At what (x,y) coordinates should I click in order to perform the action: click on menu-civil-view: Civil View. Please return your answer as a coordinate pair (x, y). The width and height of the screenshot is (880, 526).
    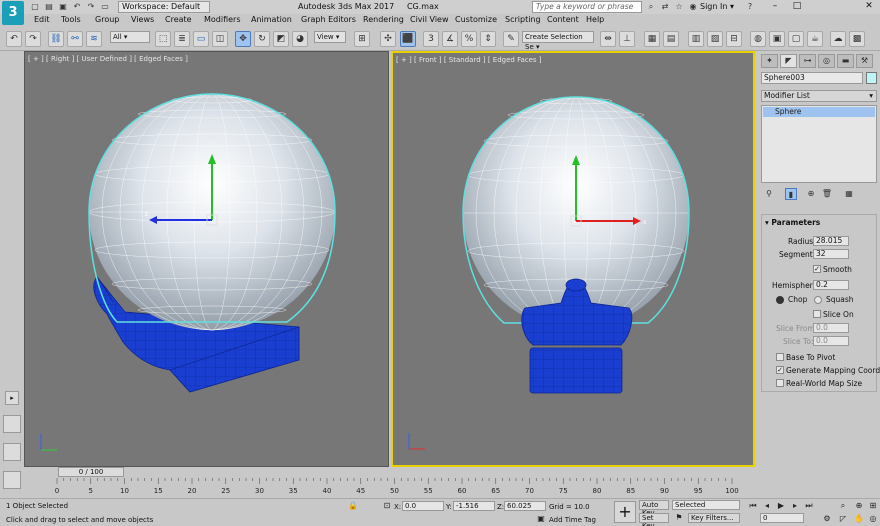
    Looking at the image, I should click on (429, 19).